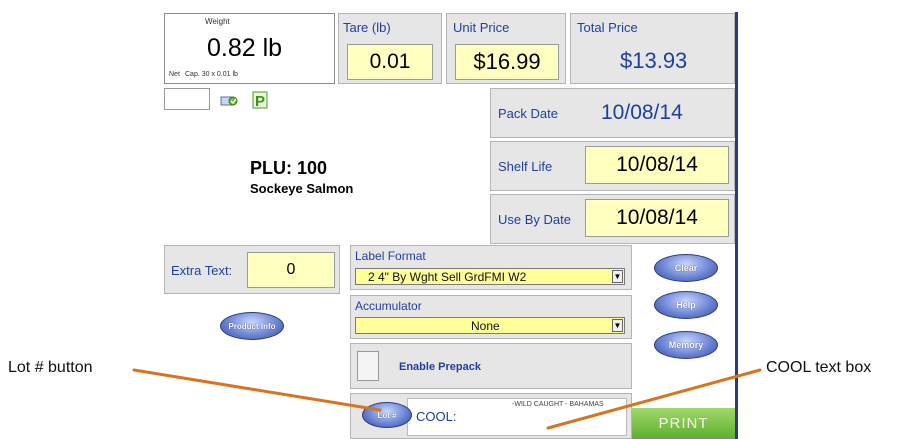 This screenshot has height=439, width=908. I want to click on cool-callout-line, so click(654, 399).